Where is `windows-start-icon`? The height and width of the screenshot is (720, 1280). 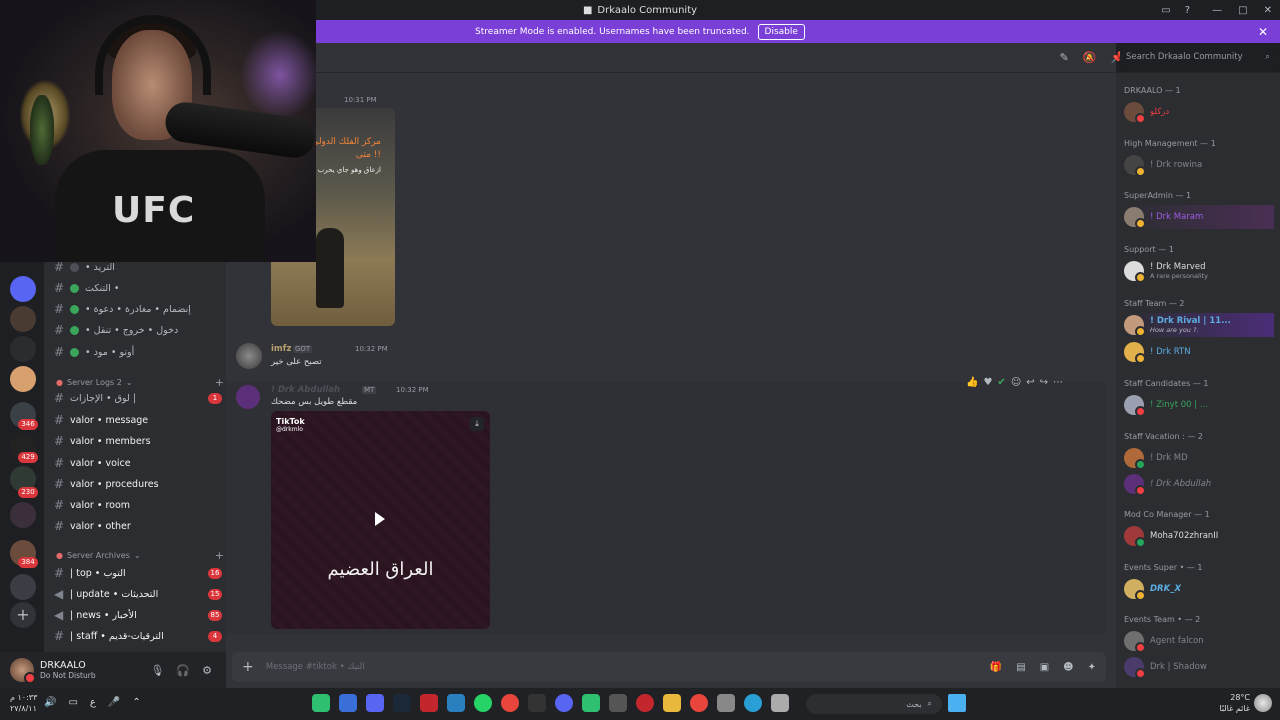 windows-start-icon is located at coordinates (957, 703).